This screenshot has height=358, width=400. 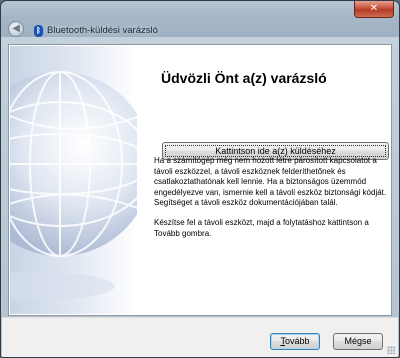 I want to click on close-button: ✕, so click(x=374, y=9).